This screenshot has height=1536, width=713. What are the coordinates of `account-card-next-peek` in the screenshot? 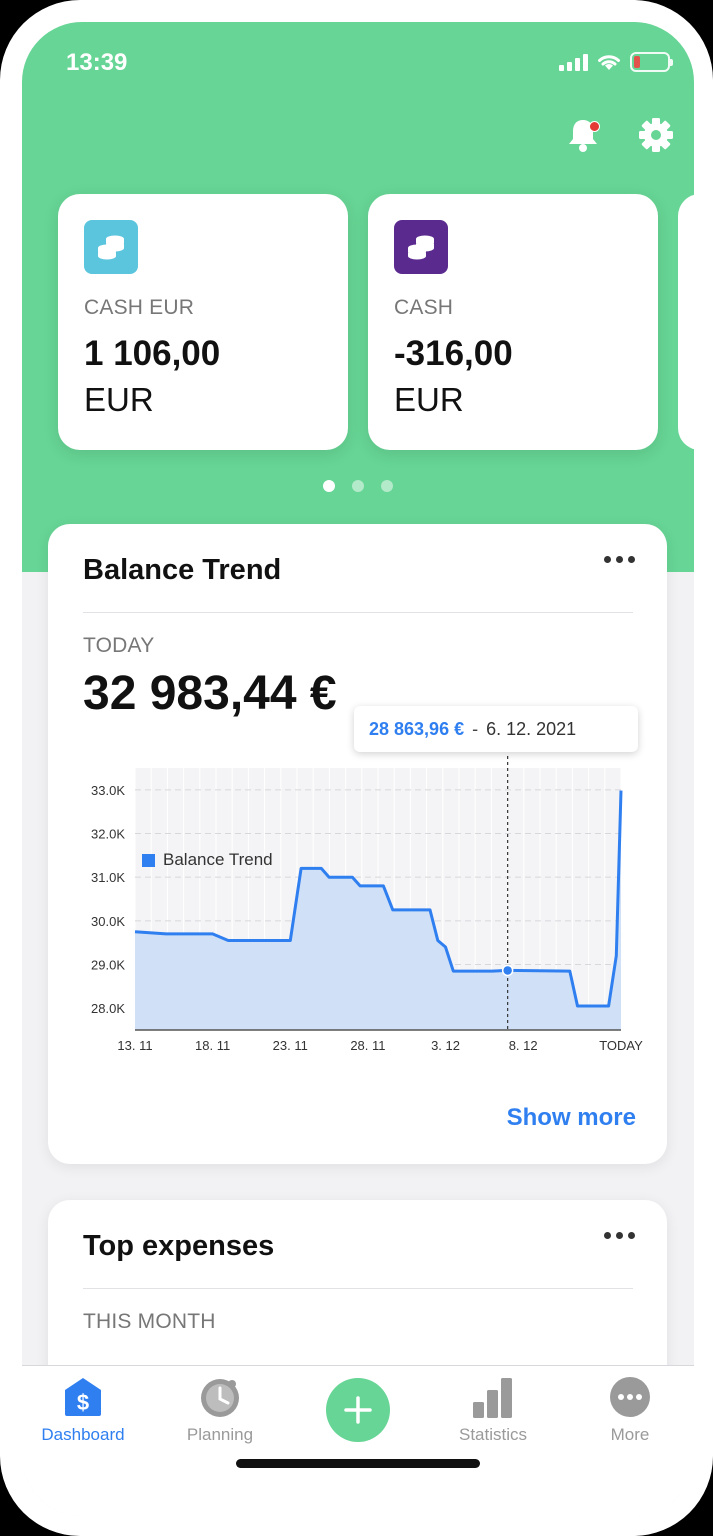 It's located at (686, 322).